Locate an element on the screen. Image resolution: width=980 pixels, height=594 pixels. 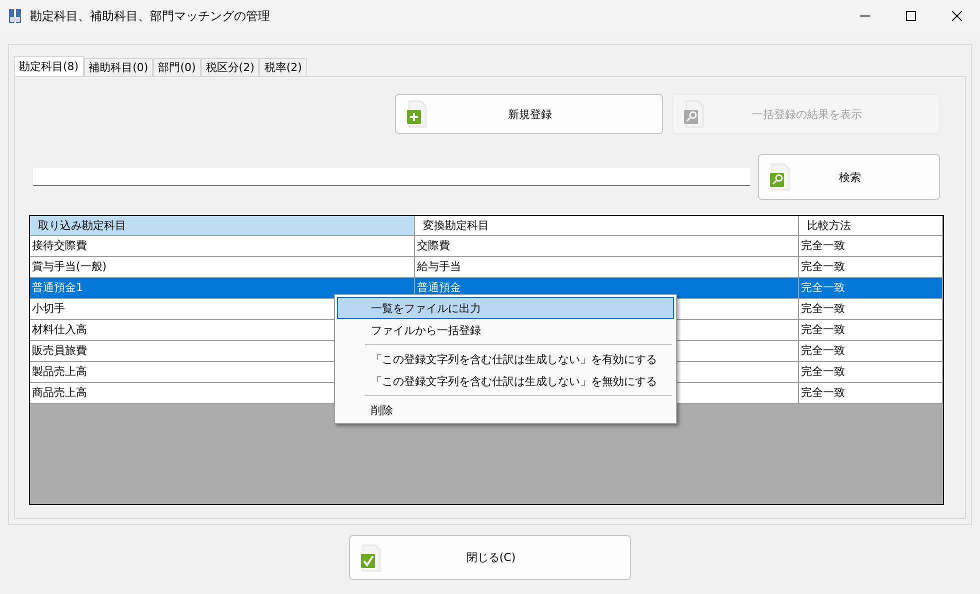
close-dialog-button: 閉じる(C) is located at coordinates (490, 557).